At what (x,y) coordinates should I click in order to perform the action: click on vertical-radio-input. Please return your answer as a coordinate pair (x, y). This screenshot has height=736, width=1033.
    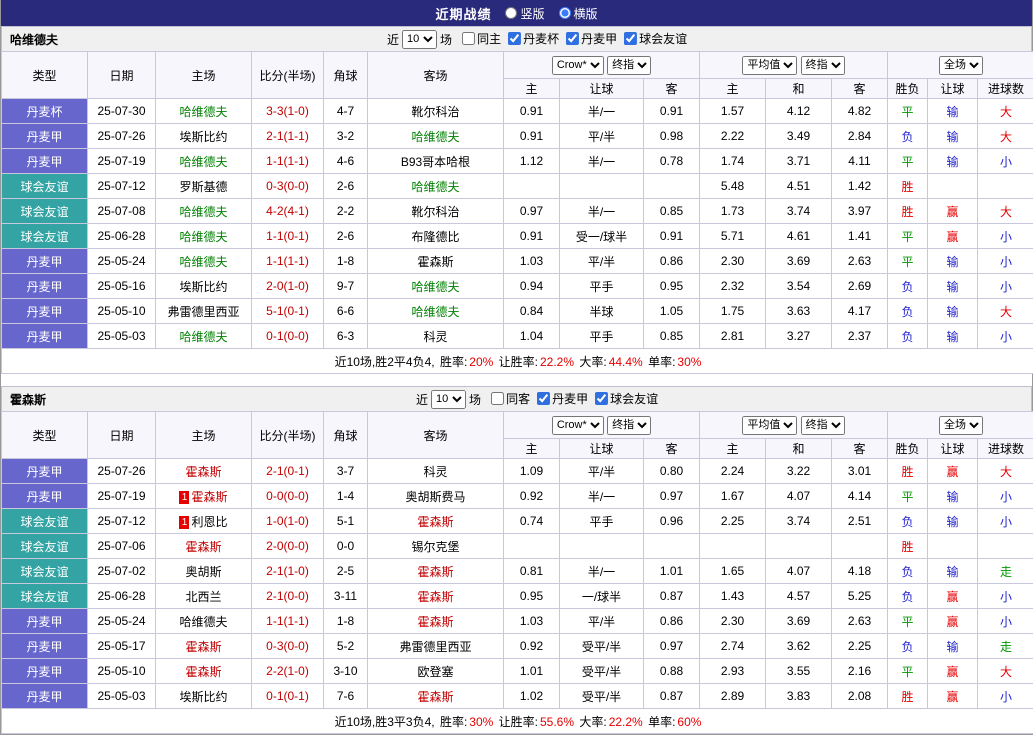
    Looking at the image, I should click on (511, 13).